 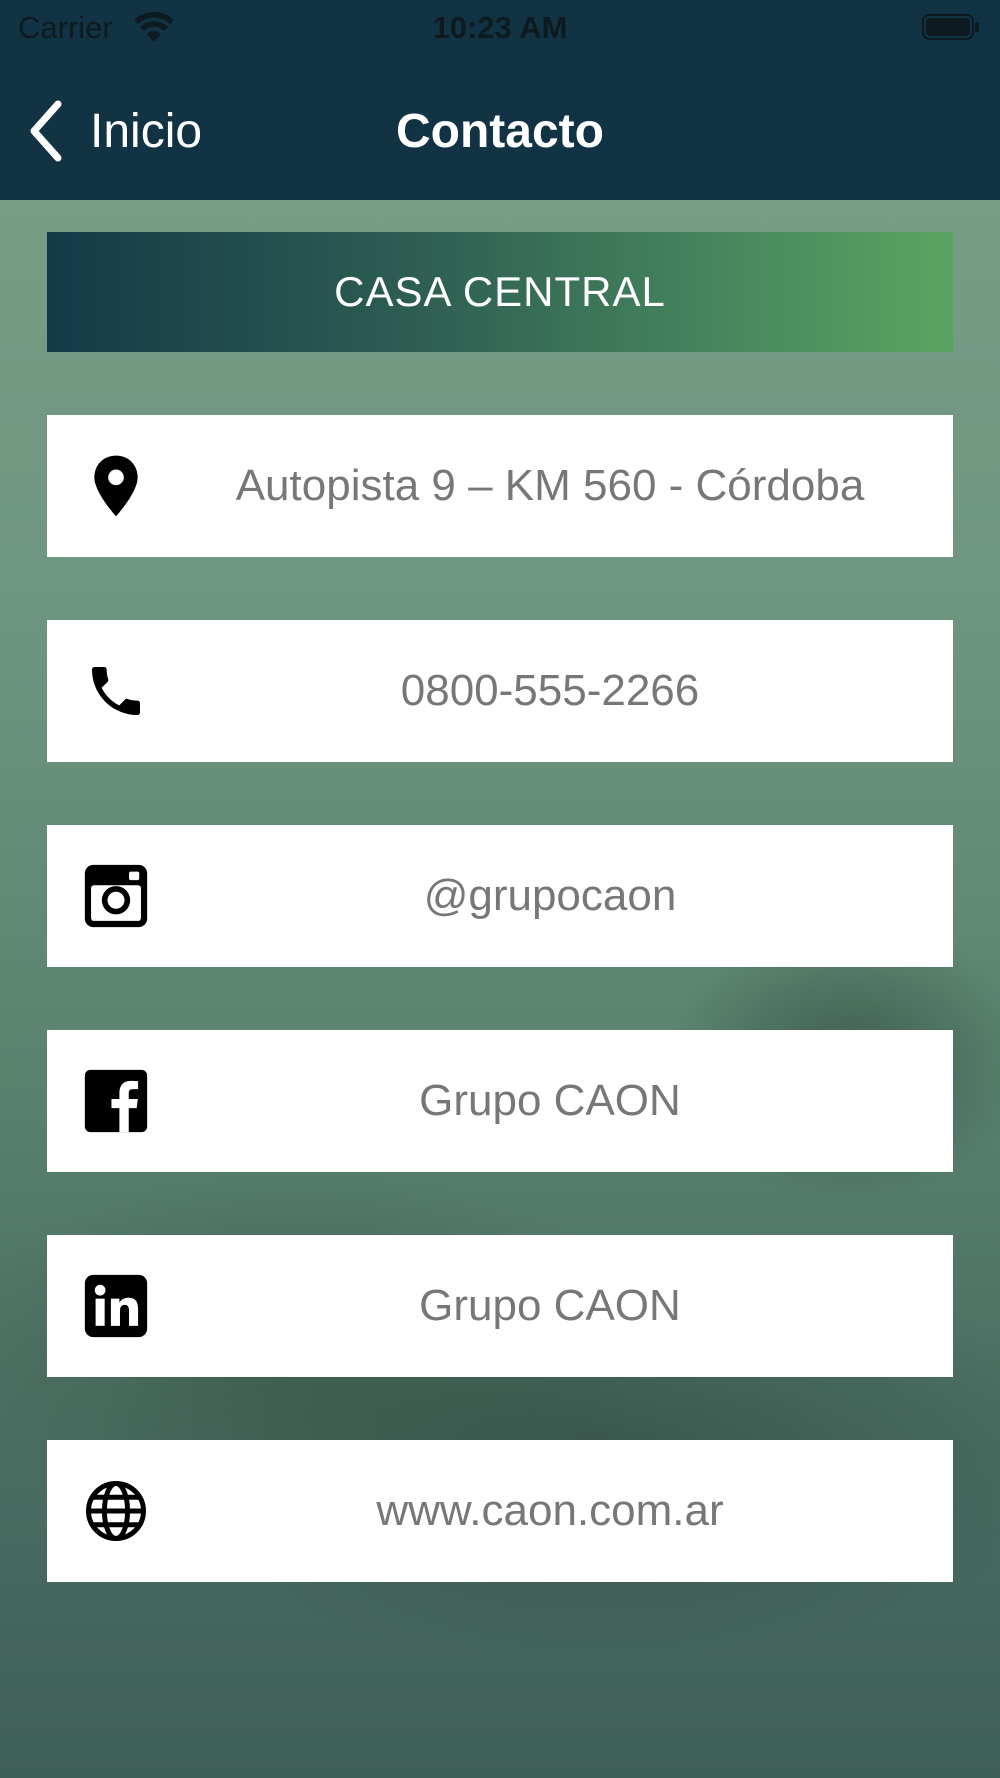 What do you see at coordinates (550, 895) in the screenshot?
I see `contact-instagram-text: @grupocaon` at bounding box center [550, 895].